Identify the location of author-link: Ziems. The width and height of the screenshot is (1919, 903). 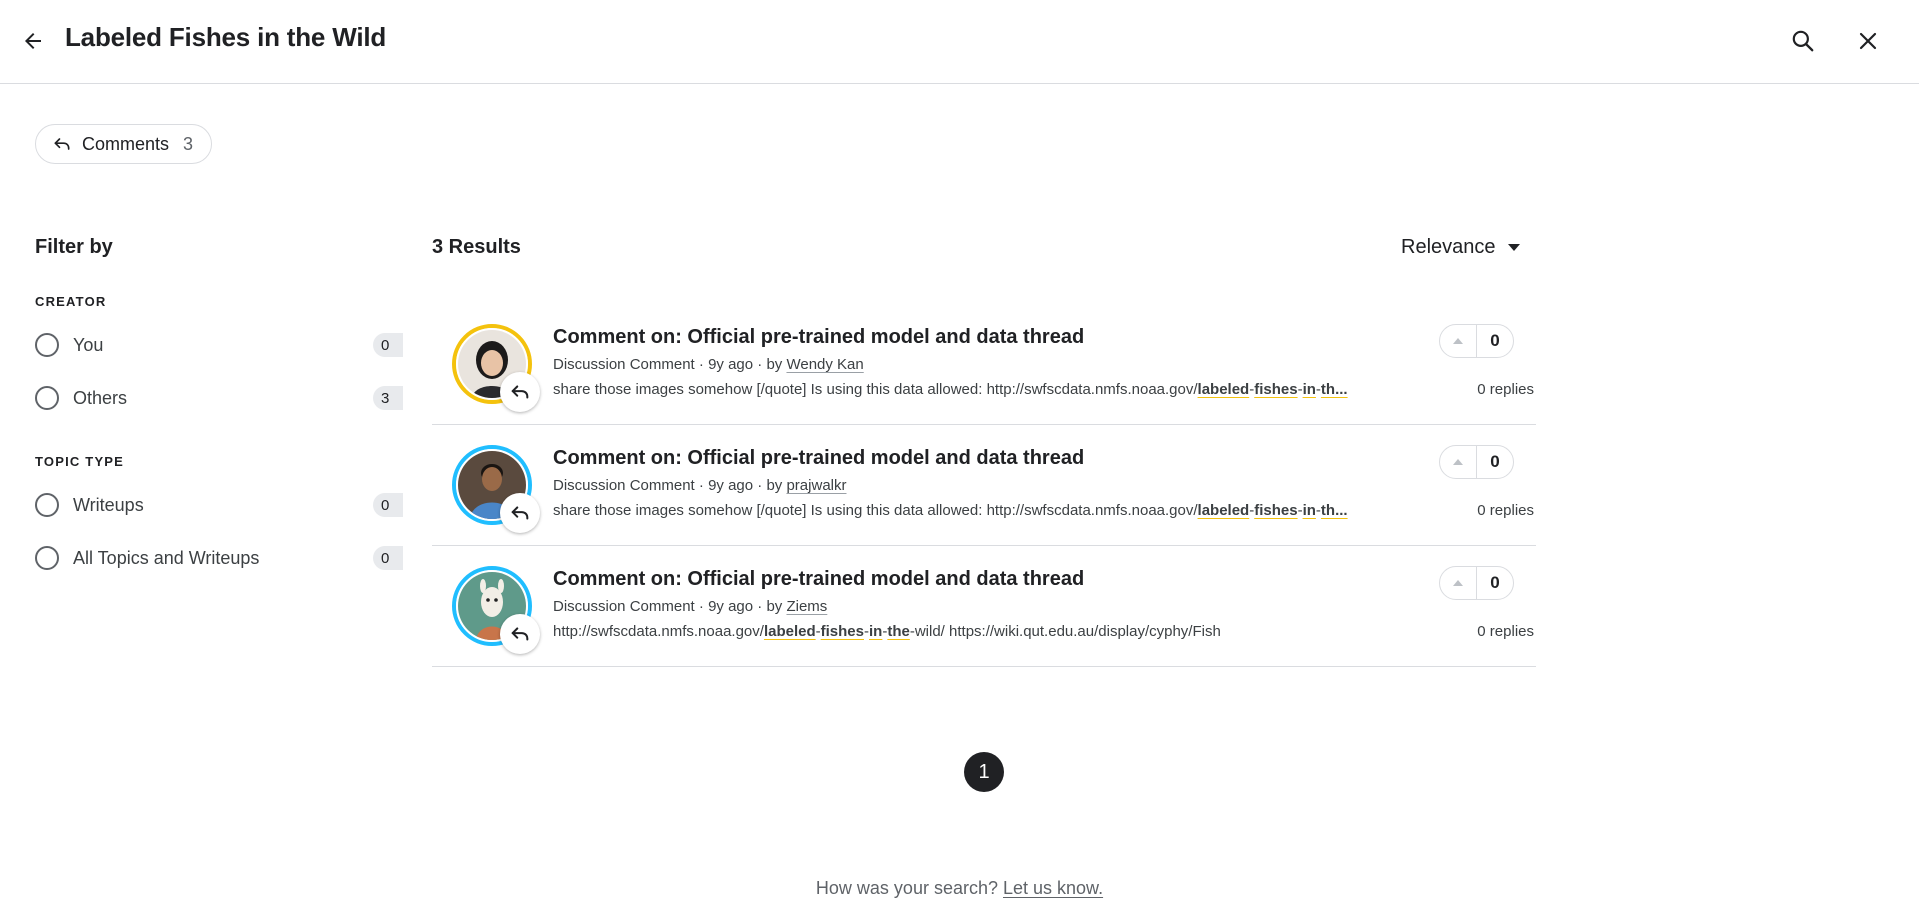
(806, 606).